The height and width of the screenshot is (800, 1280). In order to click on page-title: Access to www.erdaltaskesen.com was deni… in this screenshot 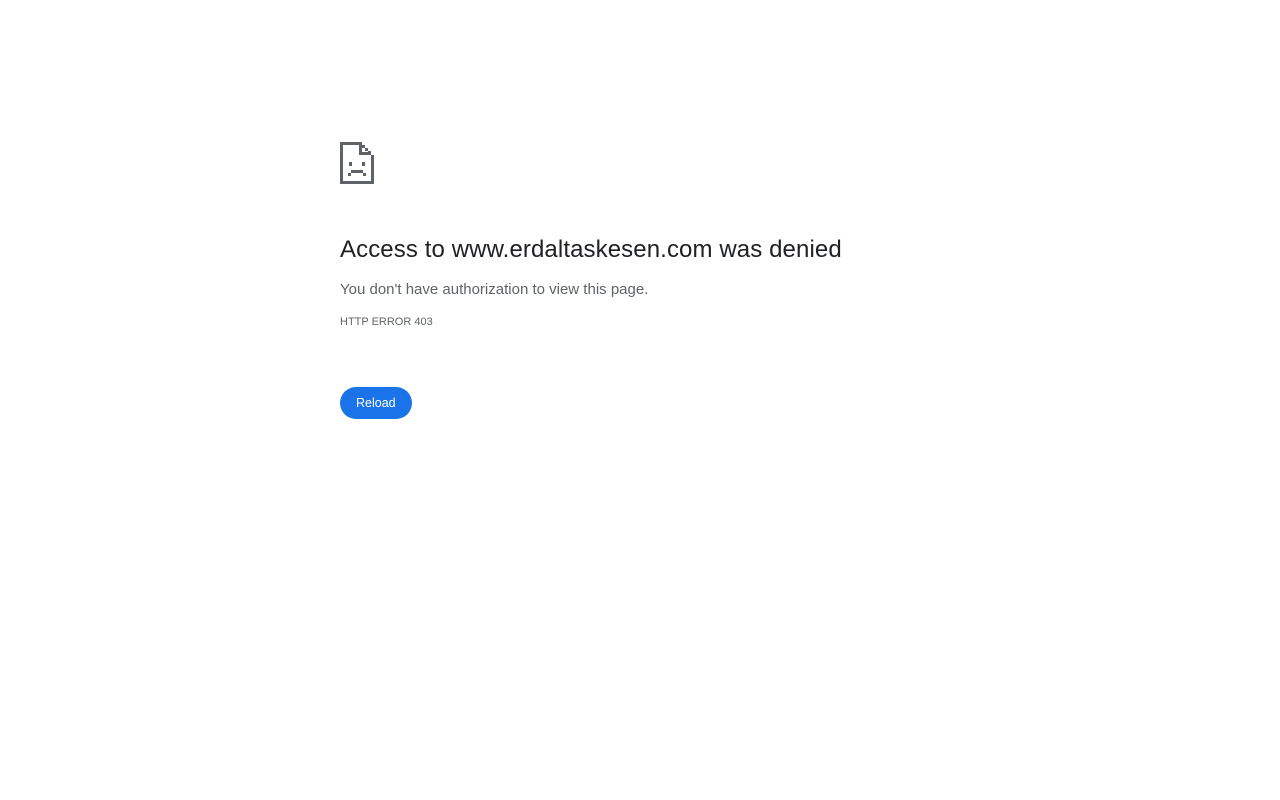, I will do `click(591, 249)`.